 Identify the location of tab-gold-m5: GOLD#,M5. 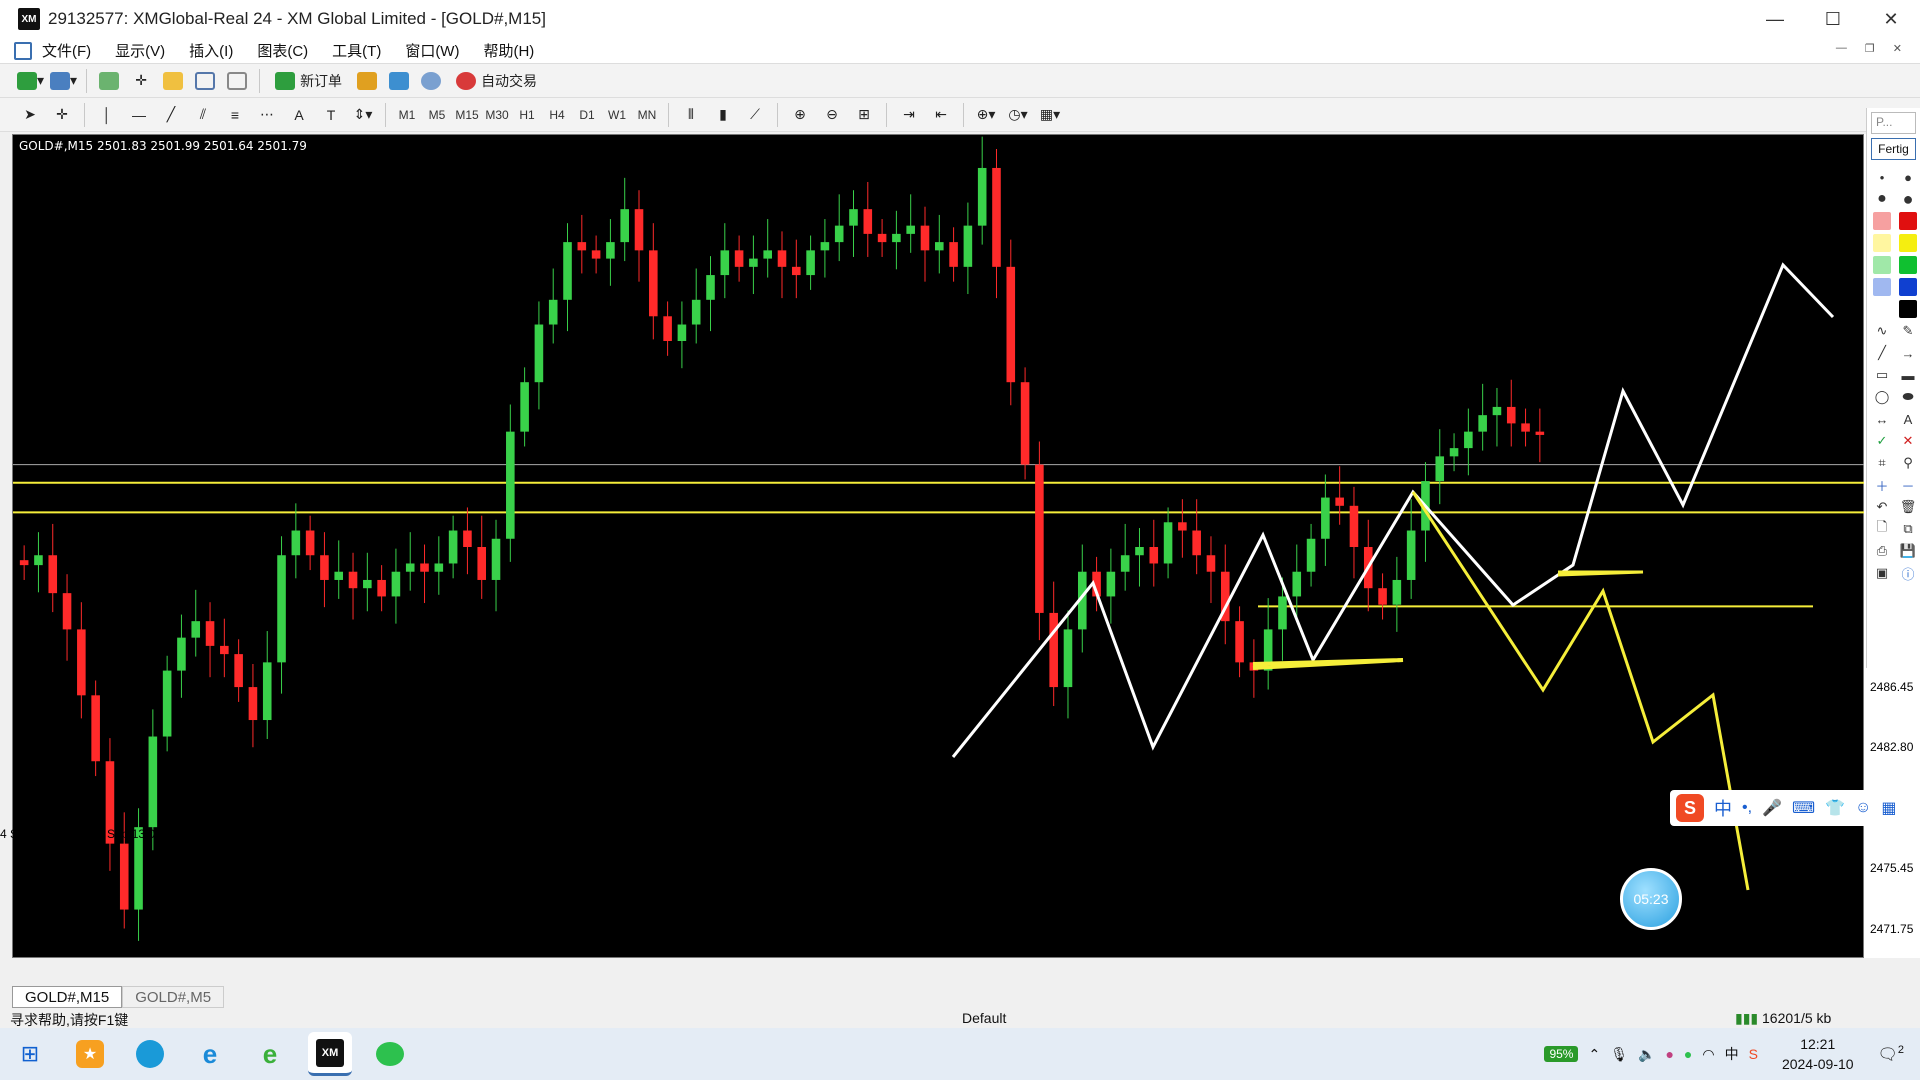
(173, 997).